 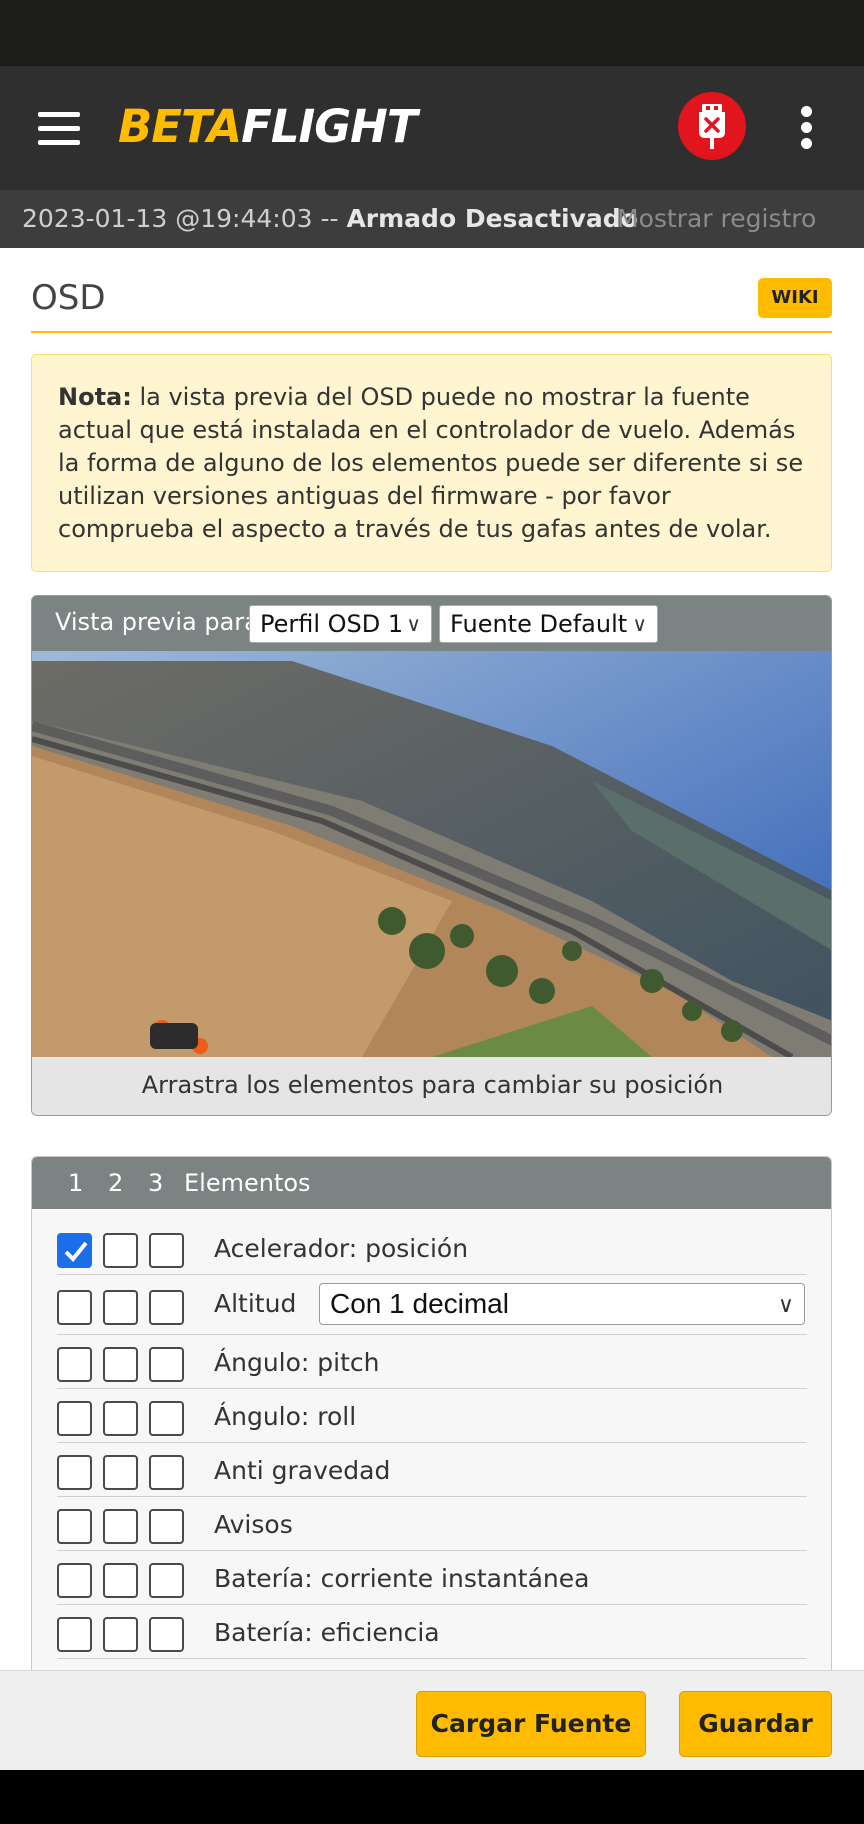 What do you see at coordinates (268, 126) in the screenshot?
I see `betaflight-logo: BETAFLIGHT` at bounding box center [268, 126].